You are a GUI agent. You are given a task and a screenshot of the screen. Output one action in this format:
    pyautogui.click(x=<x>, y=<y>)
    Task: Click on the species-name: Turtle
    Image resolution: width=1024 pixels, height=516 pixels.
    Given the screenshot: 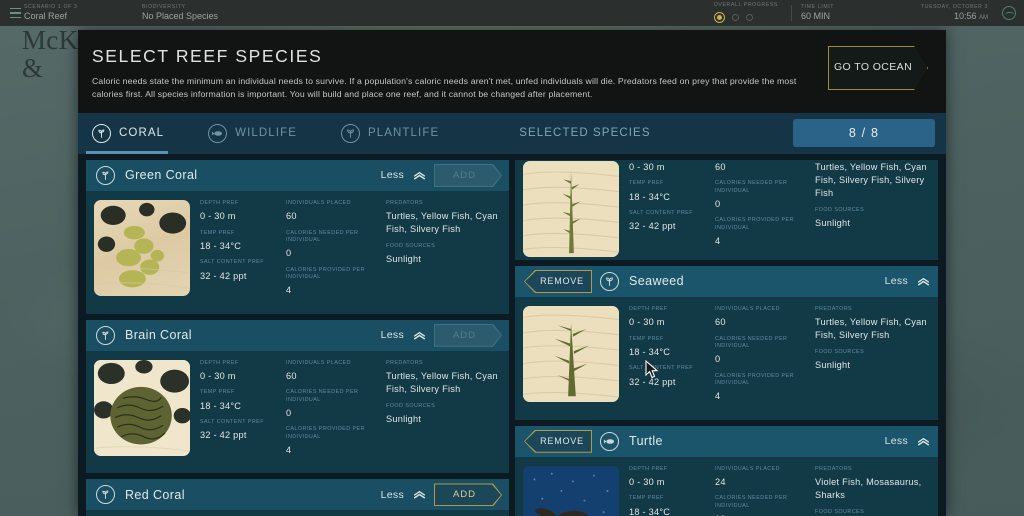 What is the action you would take?
    pyautogui.click(x=646, y=441)
    